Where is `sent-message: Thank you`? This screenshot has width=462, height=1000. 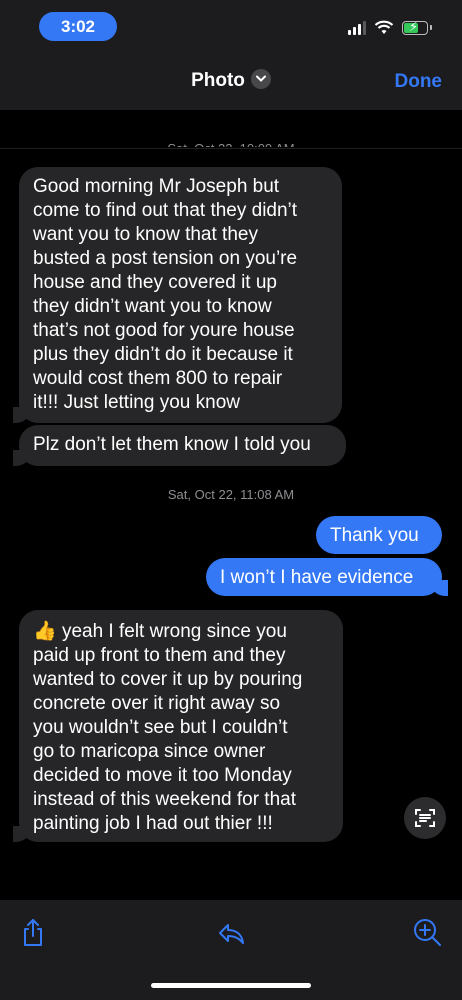
sent-message: Thank you is located at coordinates (379, 535).